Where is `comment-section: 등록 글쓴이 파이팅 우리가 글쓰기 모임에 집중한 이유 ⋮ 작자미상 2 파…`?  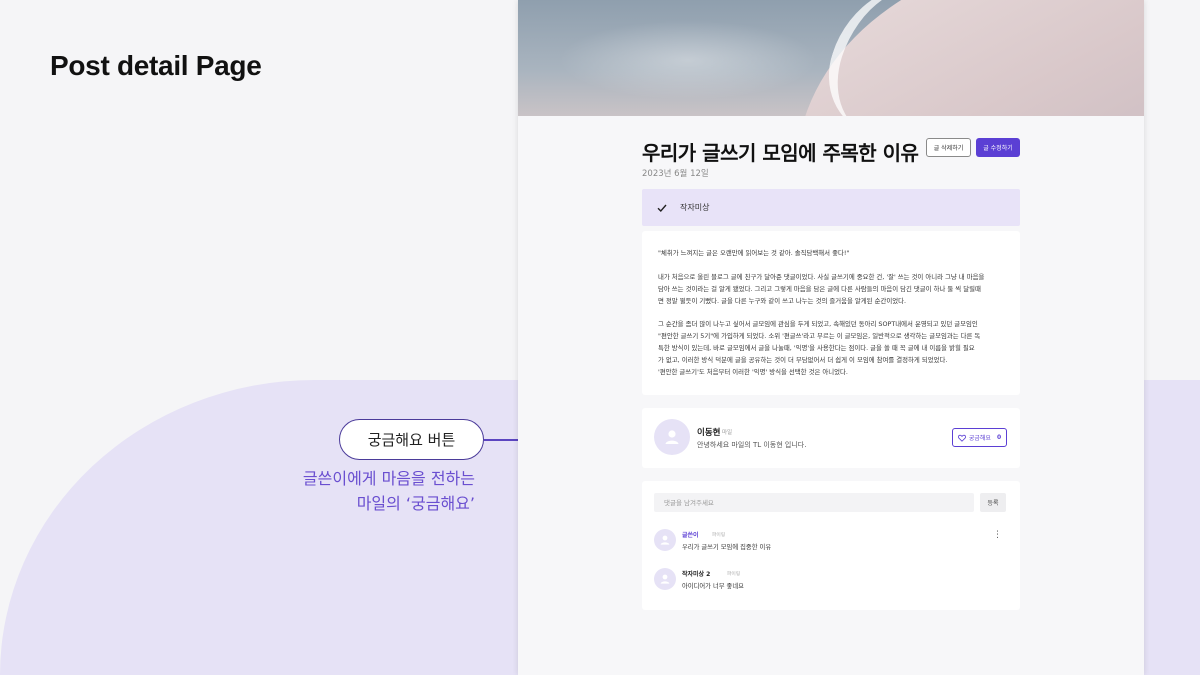 comment-section: 등록 글쓴이 파이팅 우리가 글쓰기 모임에 집중한 이유 ⋮ 작자미상 2 파… is located at coordinates (831, 545).